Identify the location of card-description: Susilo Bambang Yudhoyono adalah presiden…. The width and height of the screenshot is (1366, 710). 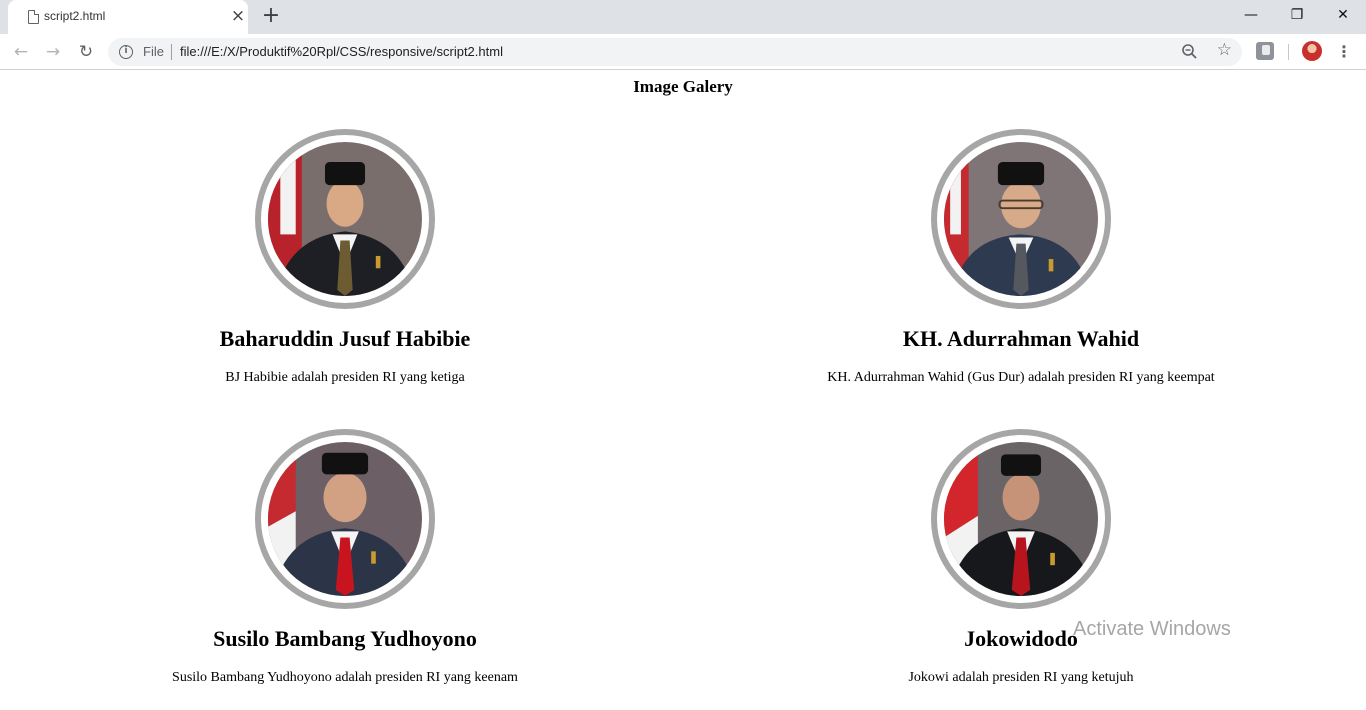
(345, 677).